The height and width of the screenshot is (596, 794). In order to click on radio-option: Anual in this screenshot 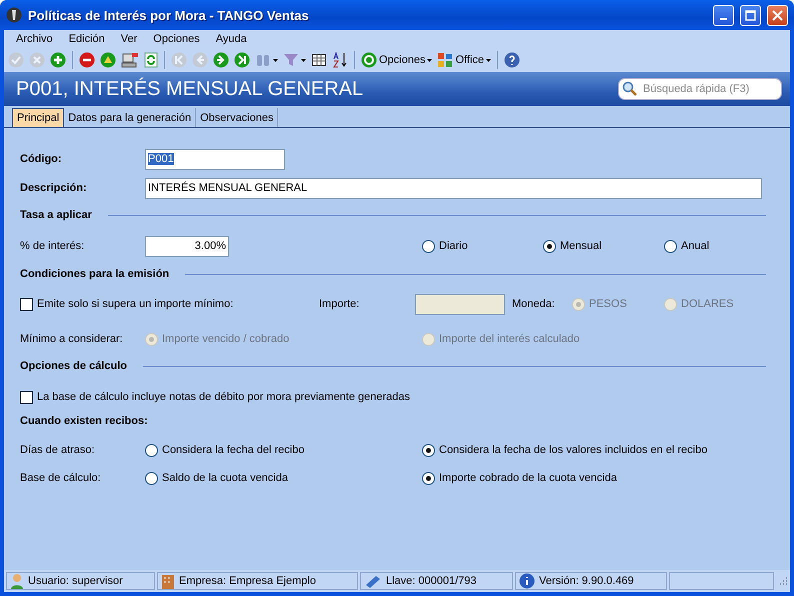, I will do `click(687, 246)`.